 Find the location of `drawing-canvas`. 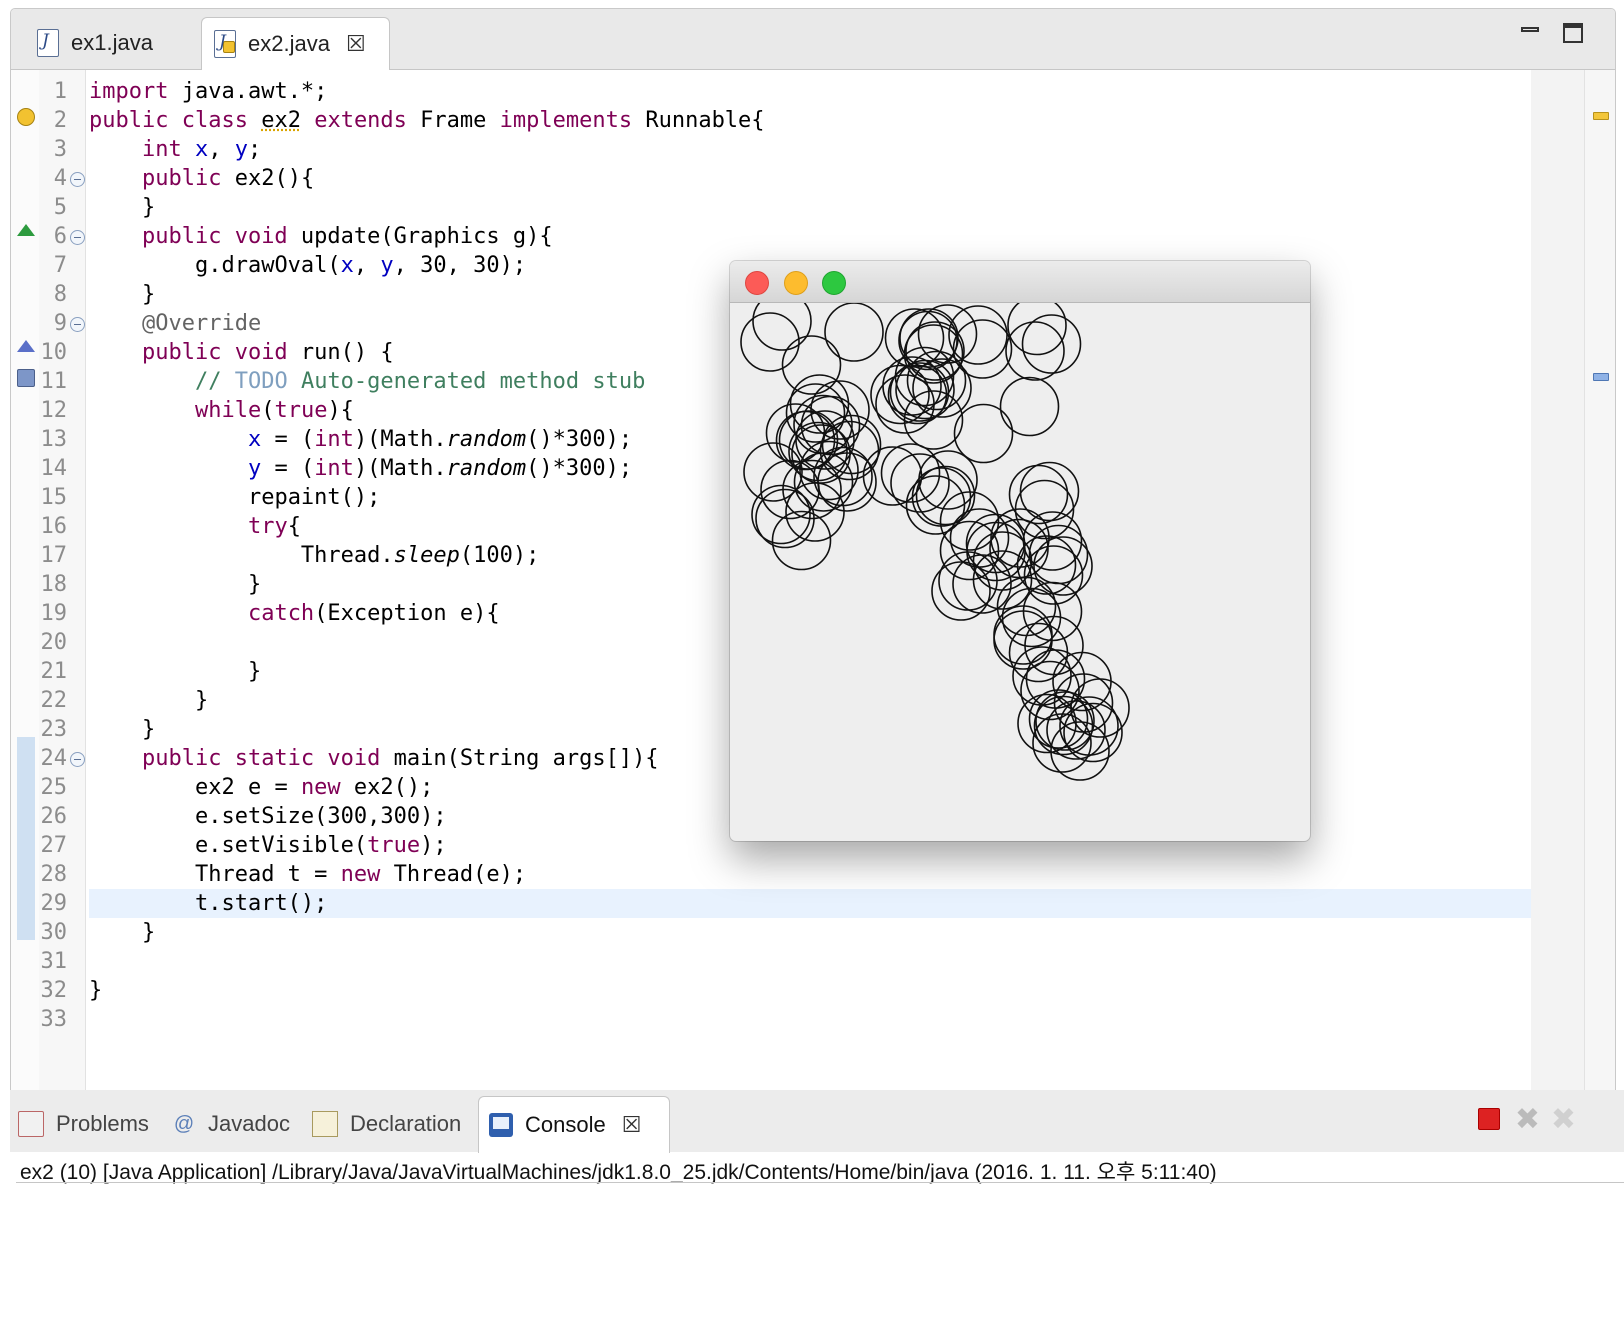

drawing-canvas is located at coordinates (935, 542).